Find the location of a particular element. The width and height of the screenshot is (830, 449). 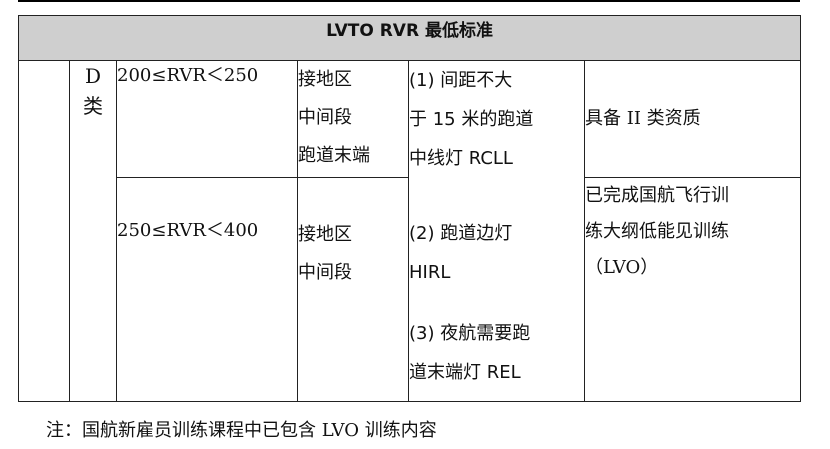

lights-line: 中线灯 RCLL is located at coordinates (461, 158).